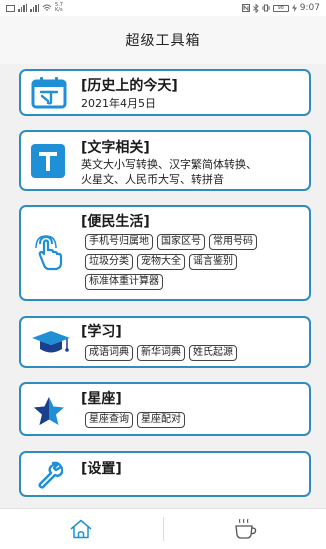  Describe the element at coordinates (152, 179) in the screenshot. I see `text-tools-desc-line2: 火星文、人民币大写、转拼音` at that location.